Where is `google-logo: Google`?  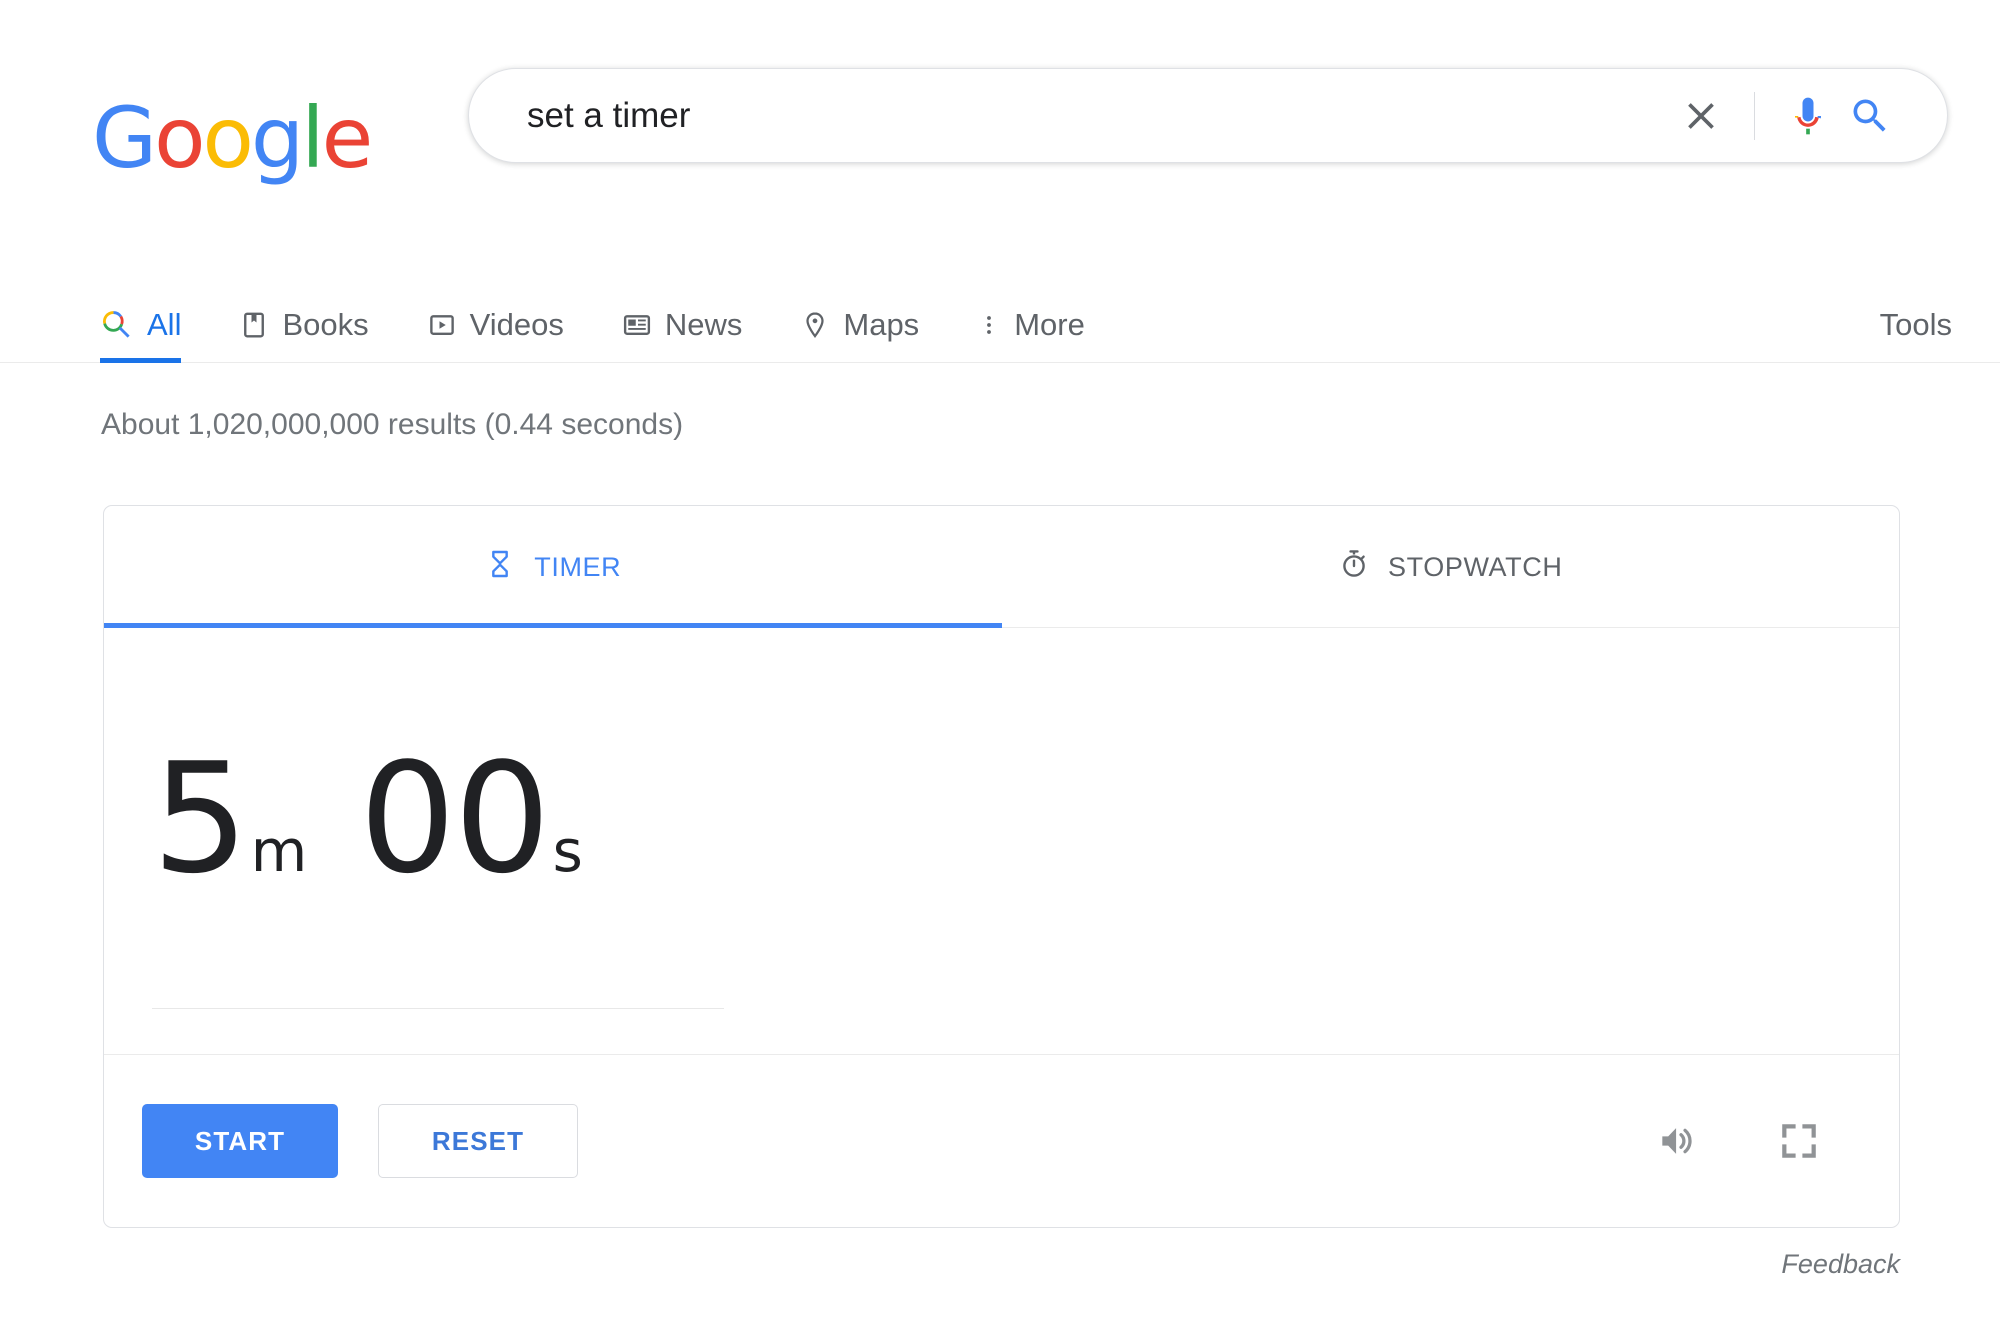 google-logo: Google is located at coordinates (233, 138).